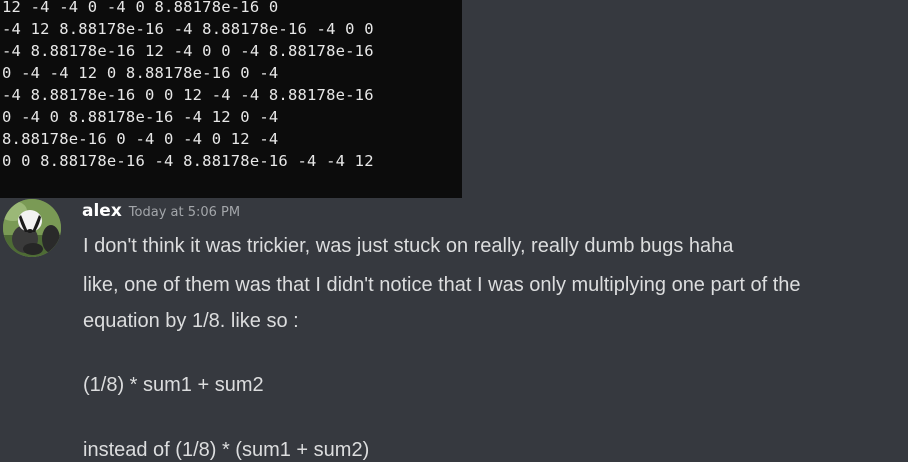 This screenshot has height=462, width=908. Describe the element at coordinates (140, 8) in the screenshot. I see `terminal-line: 12 -4 -4 0 -4 0 8.88178e-16 0` at that location.